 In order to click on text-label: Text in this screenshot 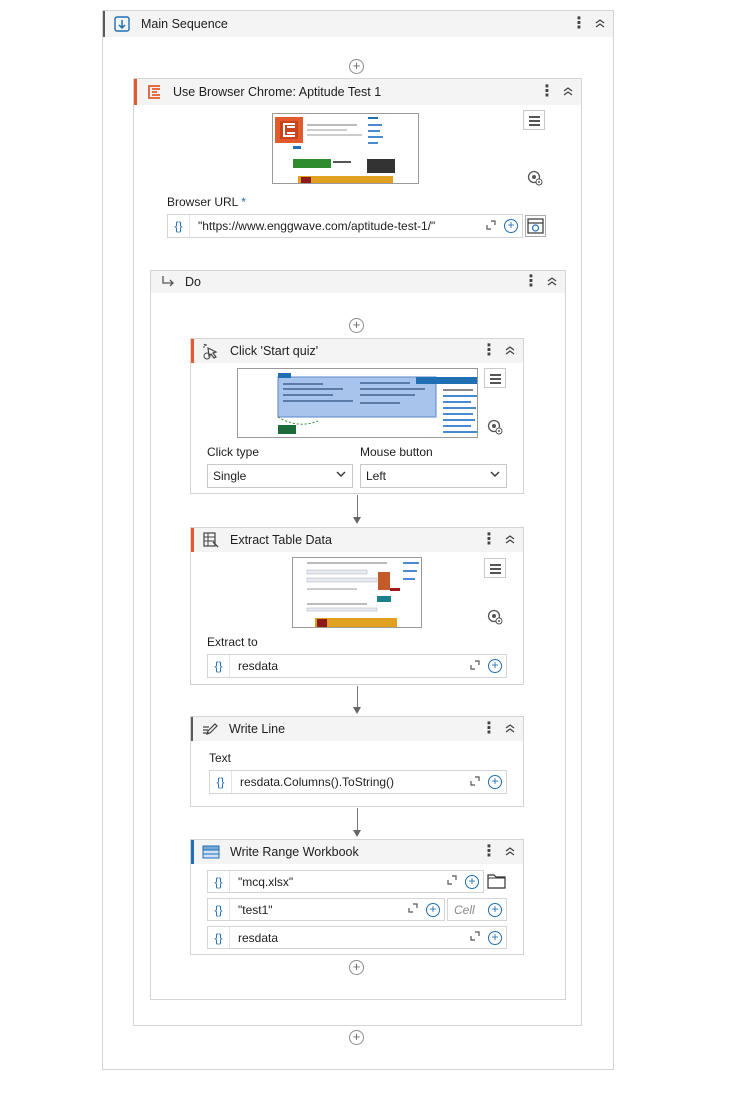, I will do `click(220, 758)`.